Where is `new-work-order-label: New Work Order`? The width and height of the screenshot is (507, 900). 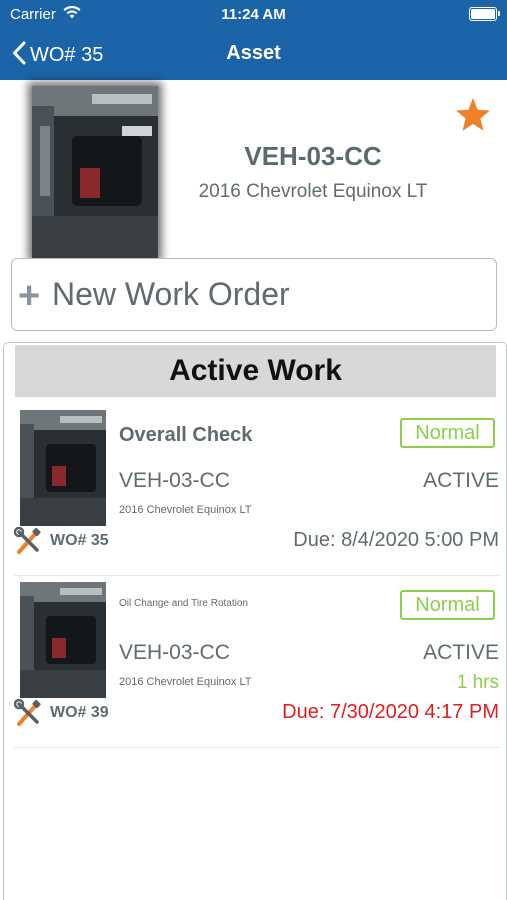
new-work-order-label: New Work Order is located at coordinates (171, 294).